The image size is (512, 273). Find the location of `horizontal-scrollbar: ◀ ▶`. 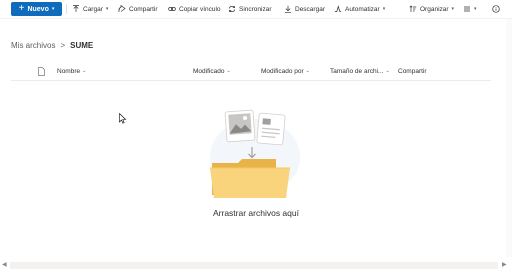

horizontal-scrollbar: ◀ ▶ is located at coordinates (256, 266).